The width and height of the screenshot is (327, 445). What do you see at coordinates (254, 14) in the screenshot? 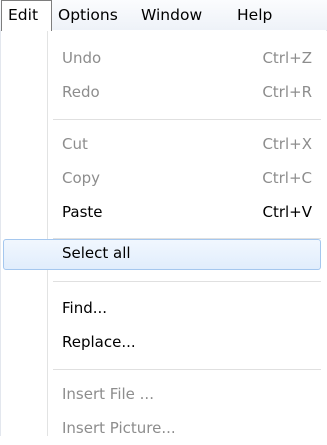
I see `menu-help: Help` at bounding box center [254, 14].